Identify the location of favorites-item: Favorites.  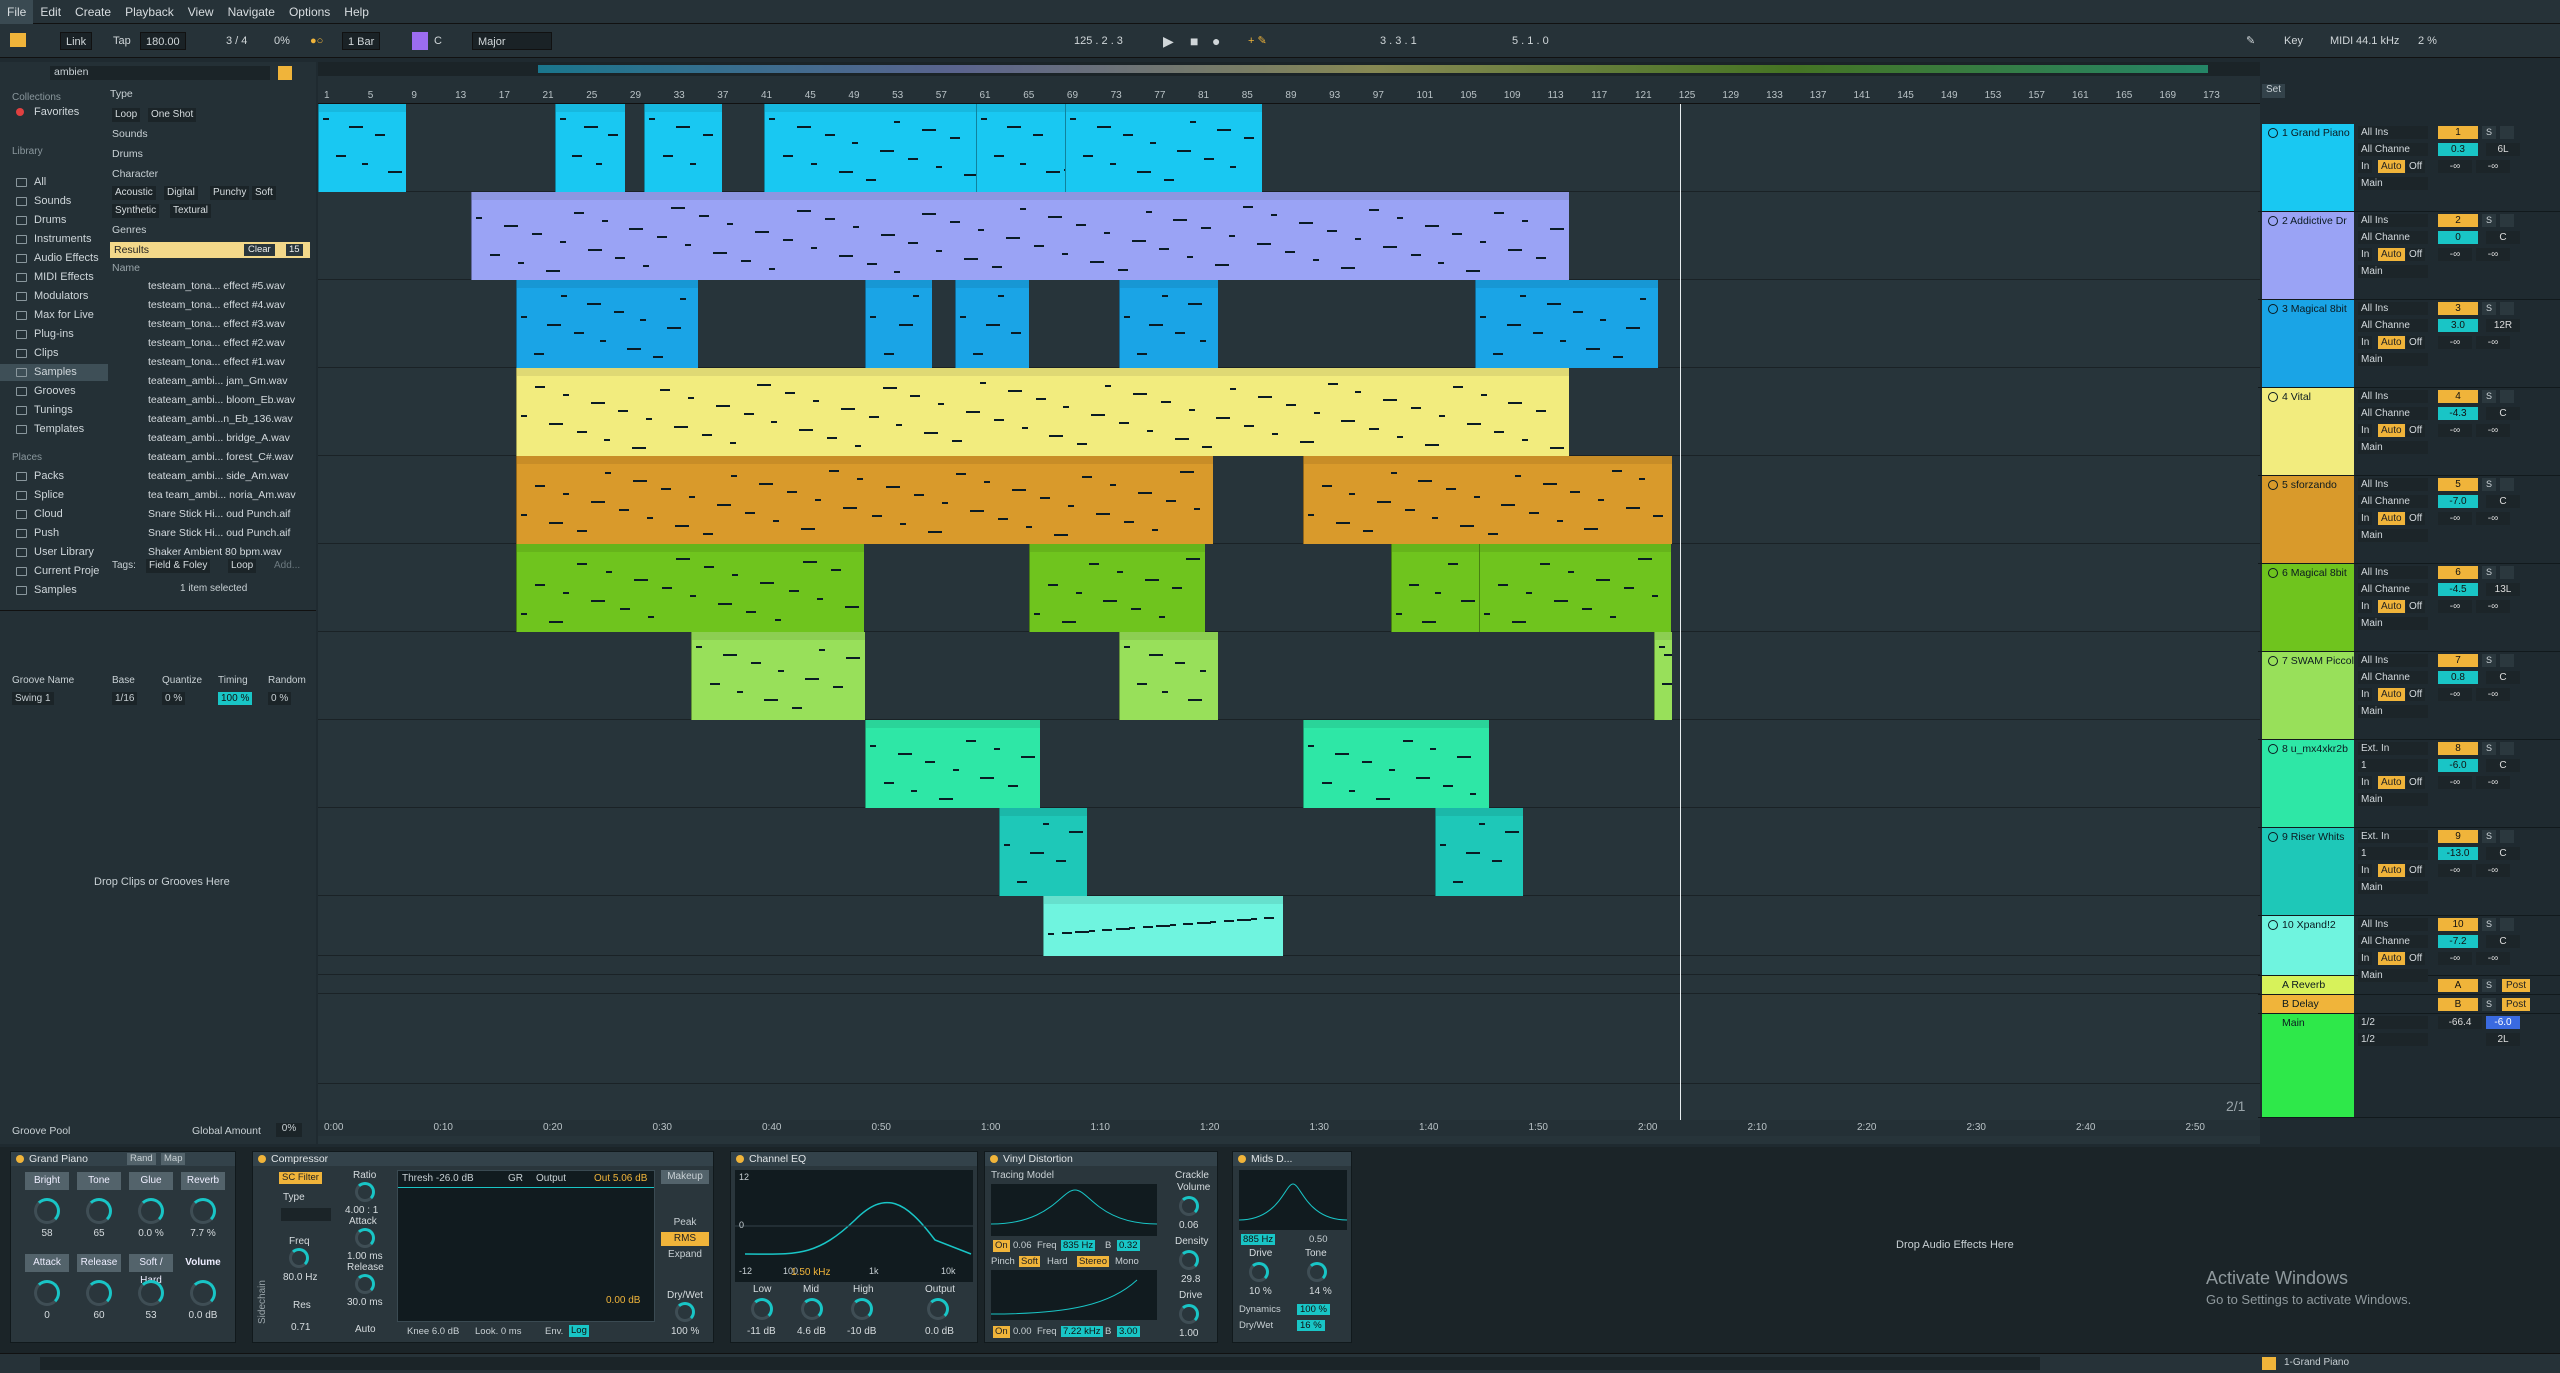
(56, 112).